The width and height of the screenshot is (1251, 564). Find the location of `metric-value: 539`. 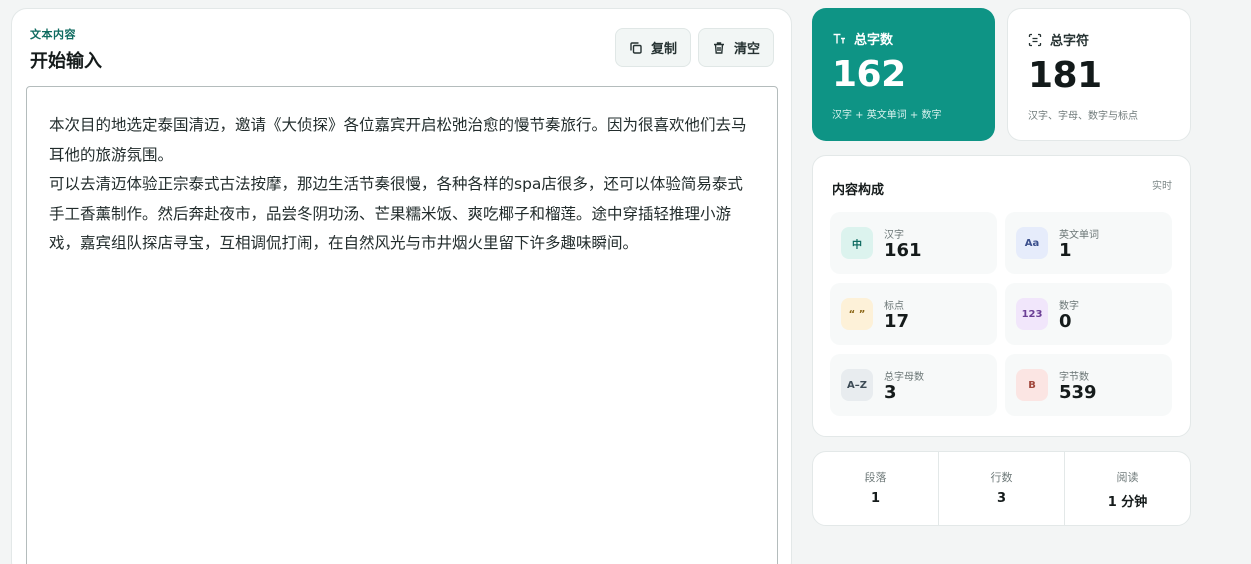

metric-value: 539 is located at coordinates (1078, 392).